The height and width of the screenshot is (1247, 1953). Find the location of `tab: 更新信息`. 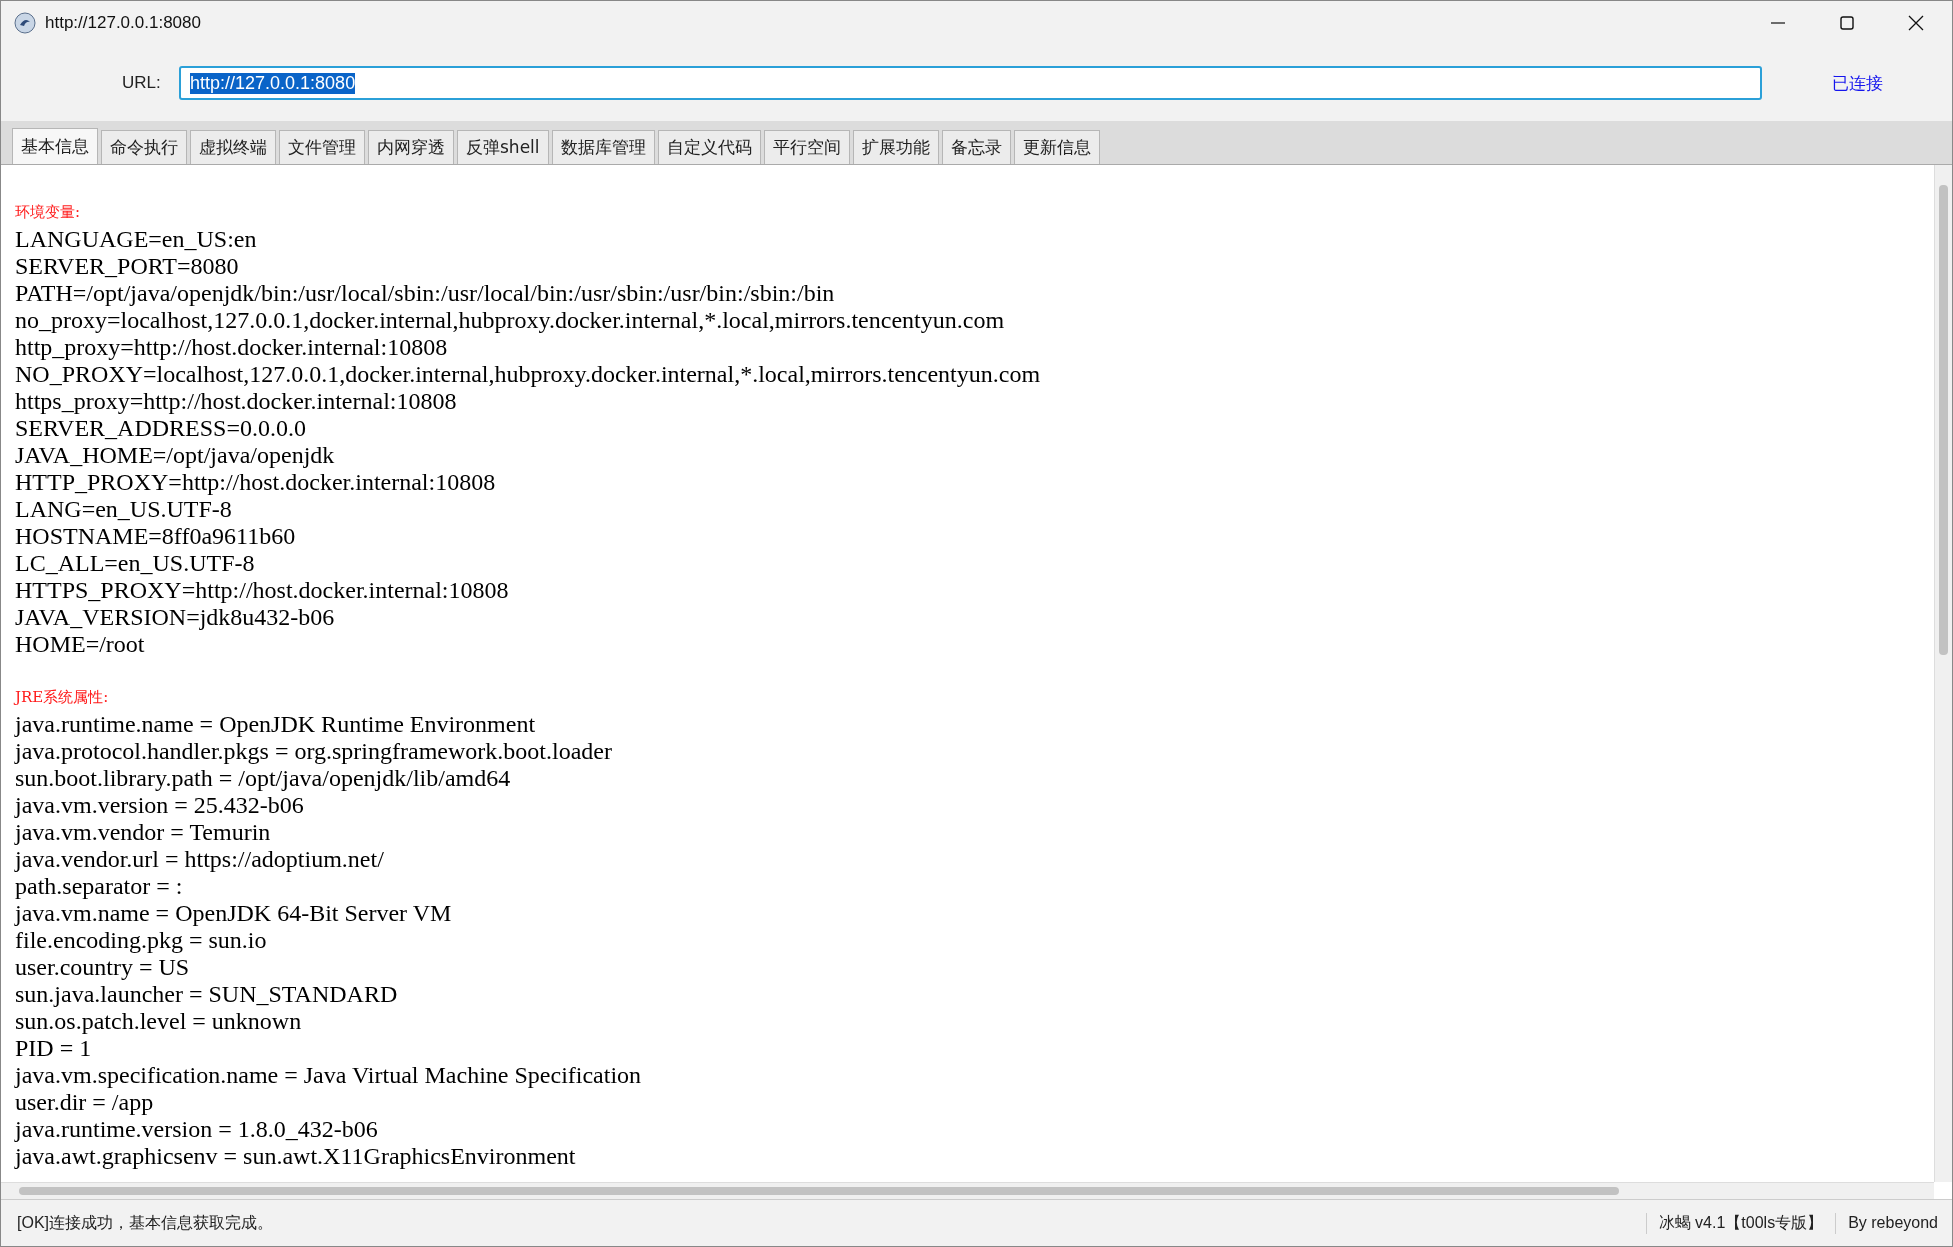

tab: 更新信息 is located at coordinates (1056, 147).